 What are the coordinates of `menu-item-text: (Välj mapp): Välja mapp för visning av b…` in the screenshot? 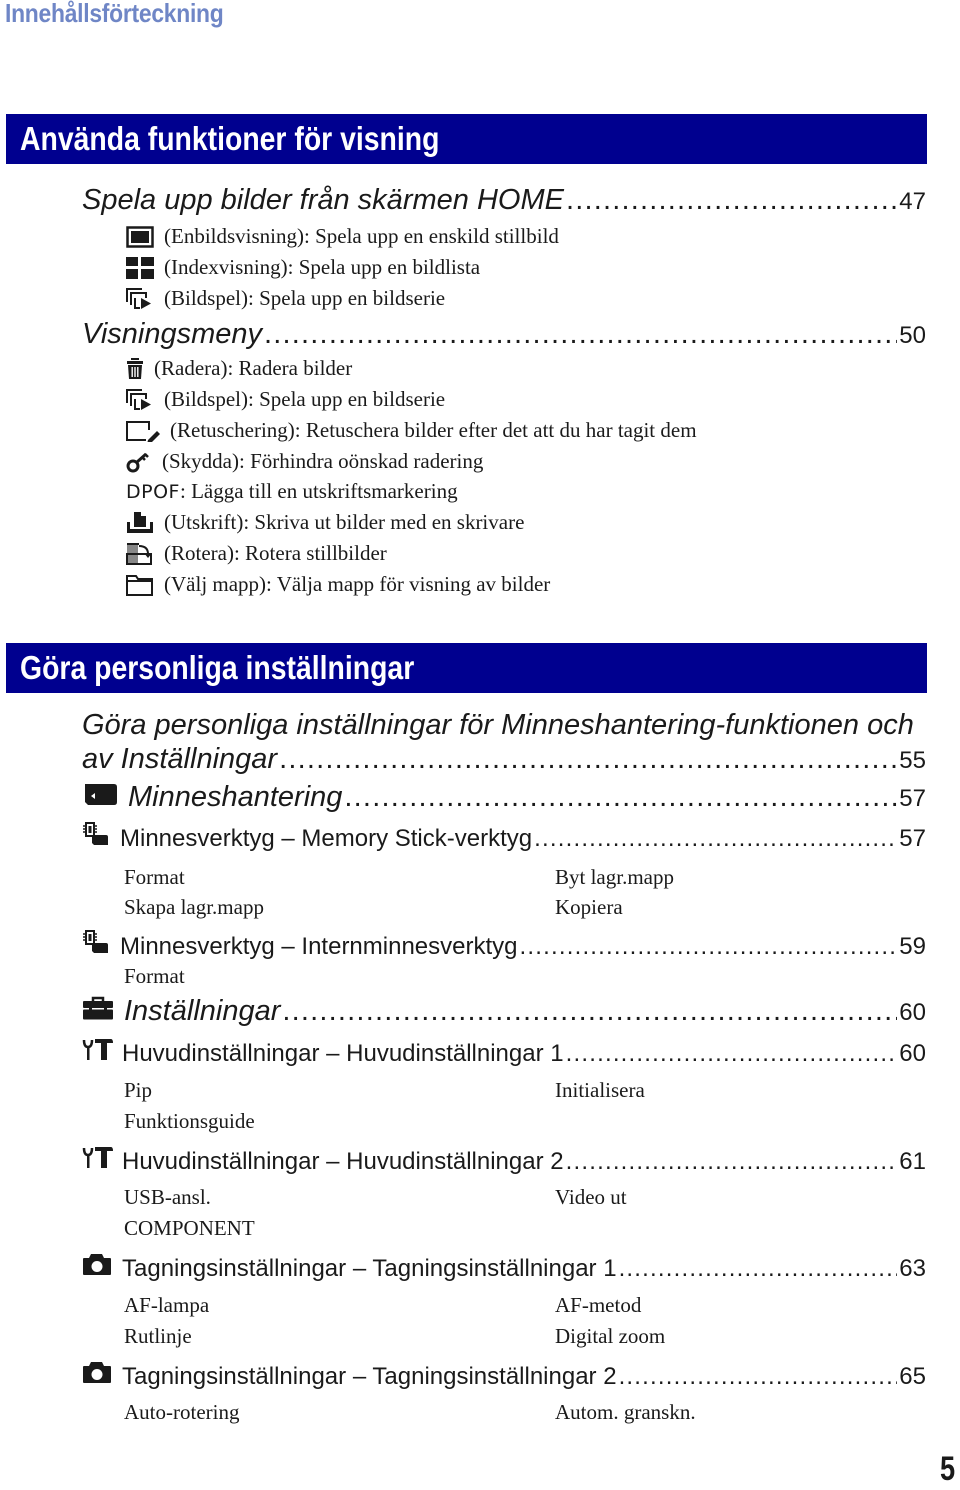 It's located at (357, 584).